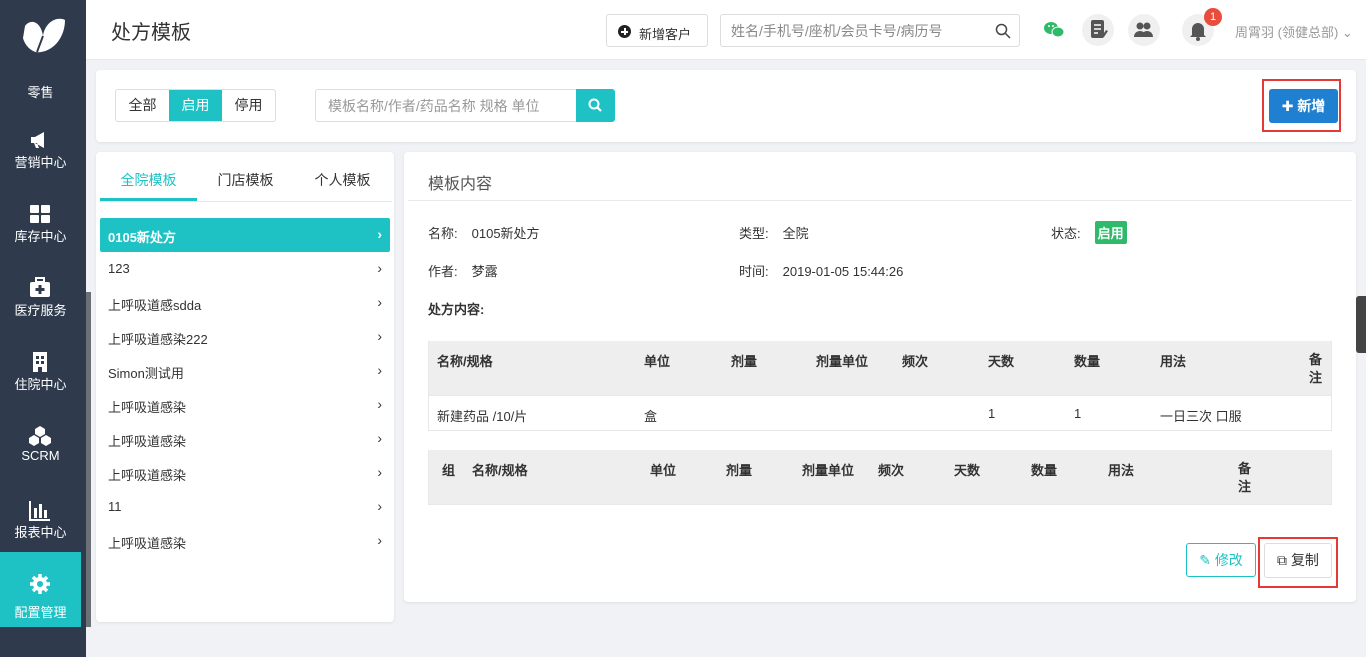  I want to click on table-cell: 盒, so click(651, 416).